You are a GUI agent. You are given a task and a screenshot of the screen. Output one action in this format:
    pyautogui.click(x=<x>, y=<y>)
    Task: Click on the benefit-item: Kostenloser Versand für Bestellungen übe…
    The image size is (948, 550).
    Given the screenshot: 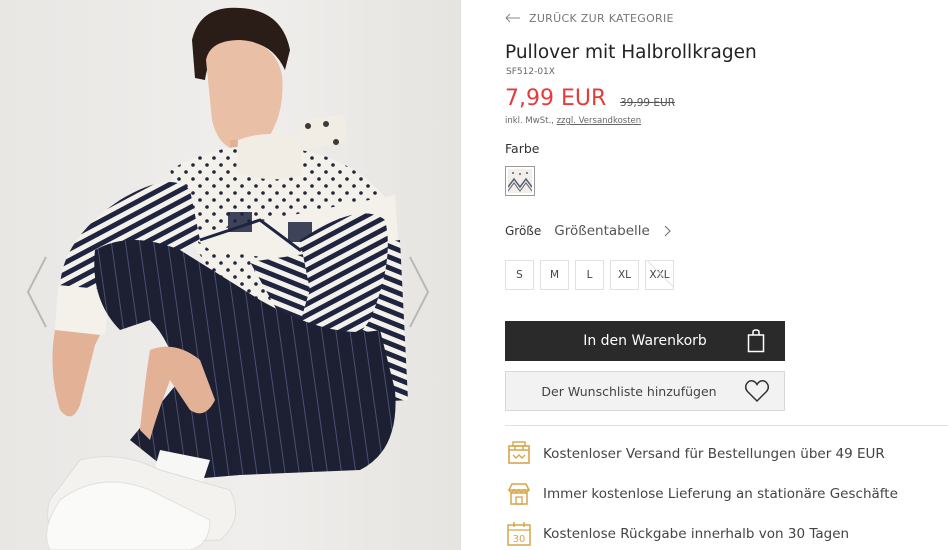 What is the action you would take?
    pyautogui.click(x=695, y=454)
    